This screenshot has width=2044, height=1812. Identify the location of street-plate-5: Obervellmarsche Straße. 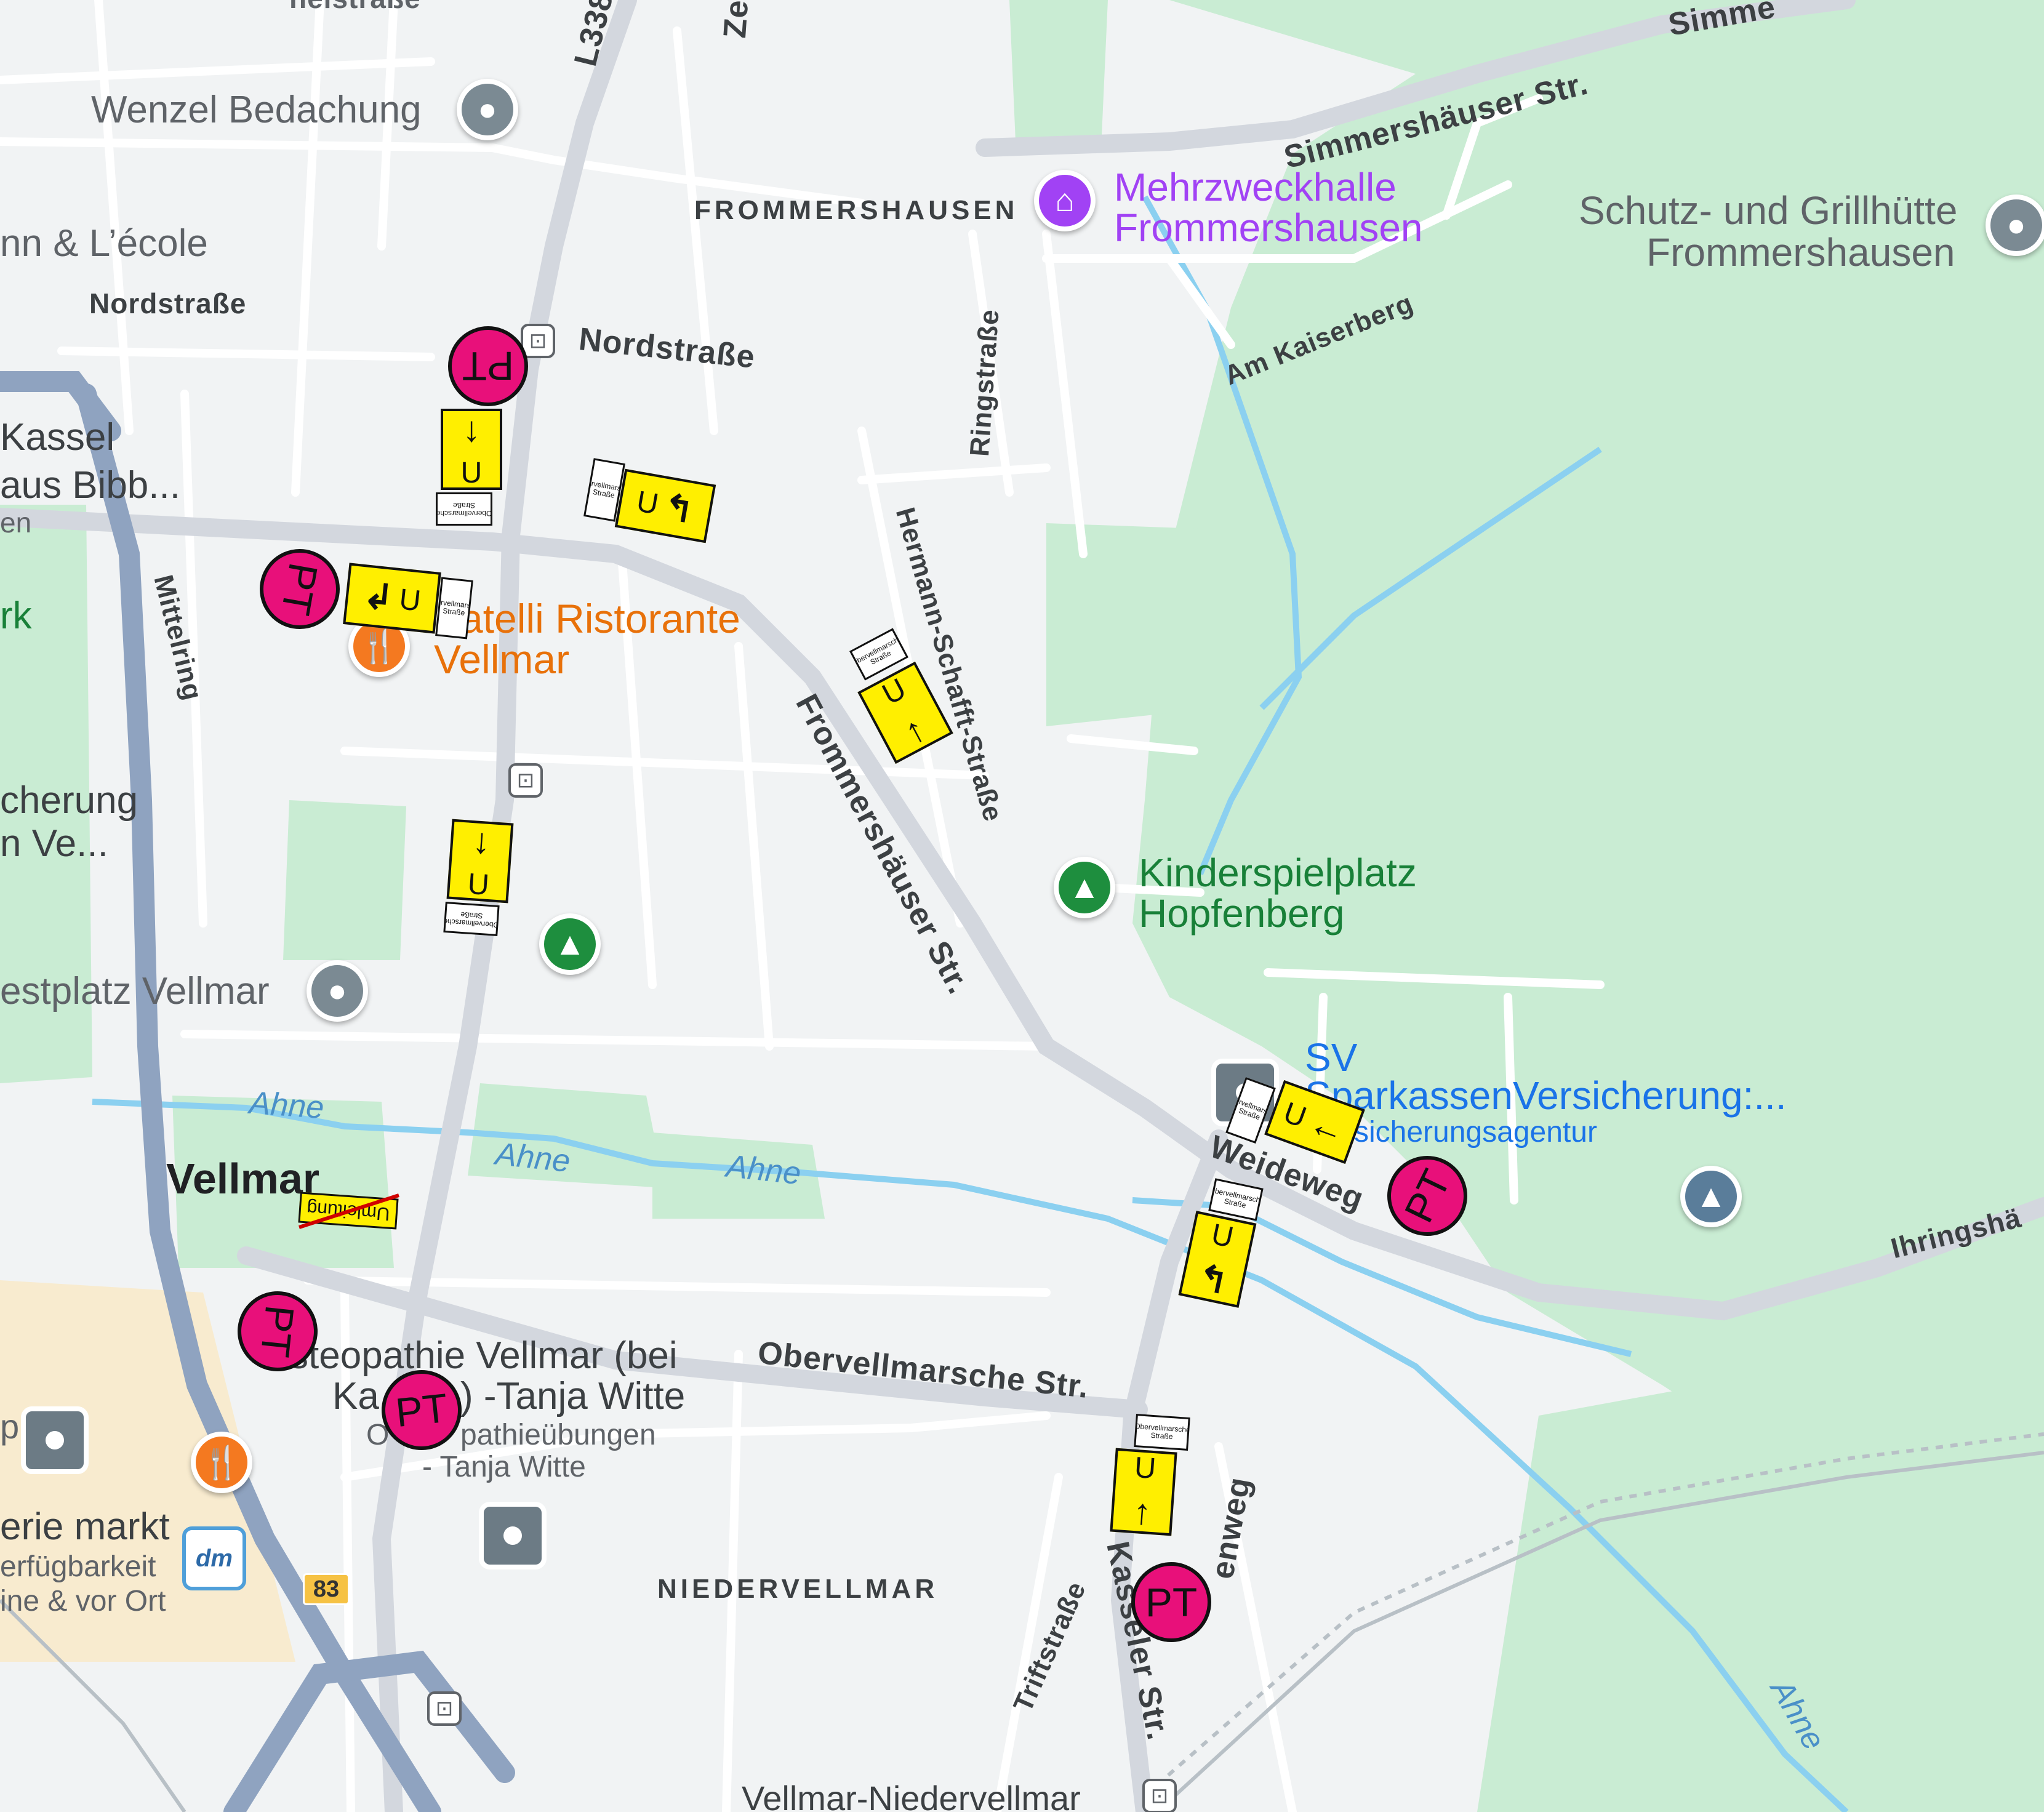
(471, 919).